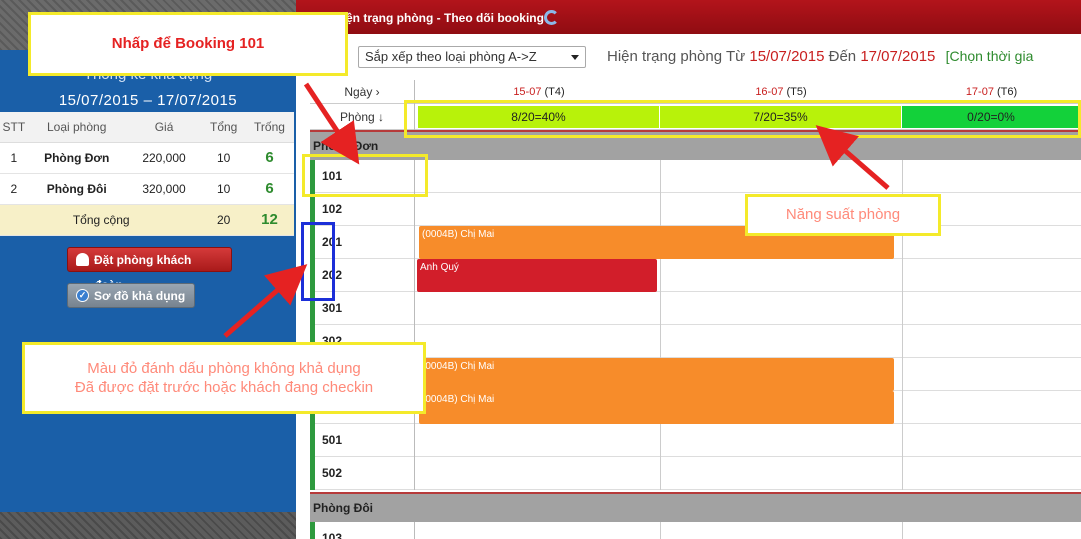  I want to click on row-price: 320,000, so click(164, 189).